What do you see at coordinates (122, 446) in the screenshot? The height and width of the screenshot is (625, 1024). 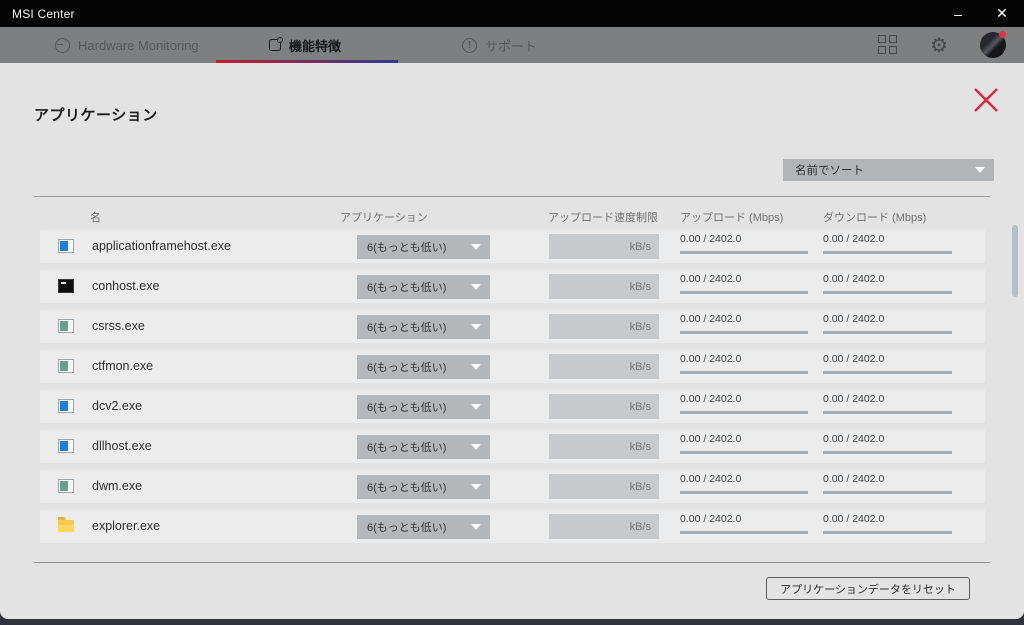 I see `app-name: dllhost.exe` at bounding box center [122, 446].